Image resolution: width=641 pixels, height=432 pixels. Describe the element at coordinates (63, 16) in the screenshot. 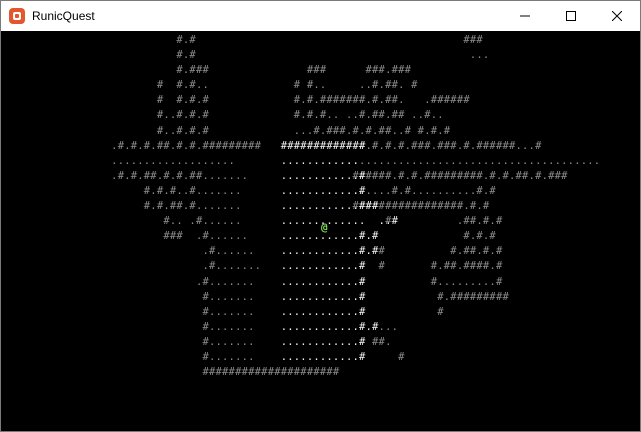

I see `window-title: RunicQuest` at that location.